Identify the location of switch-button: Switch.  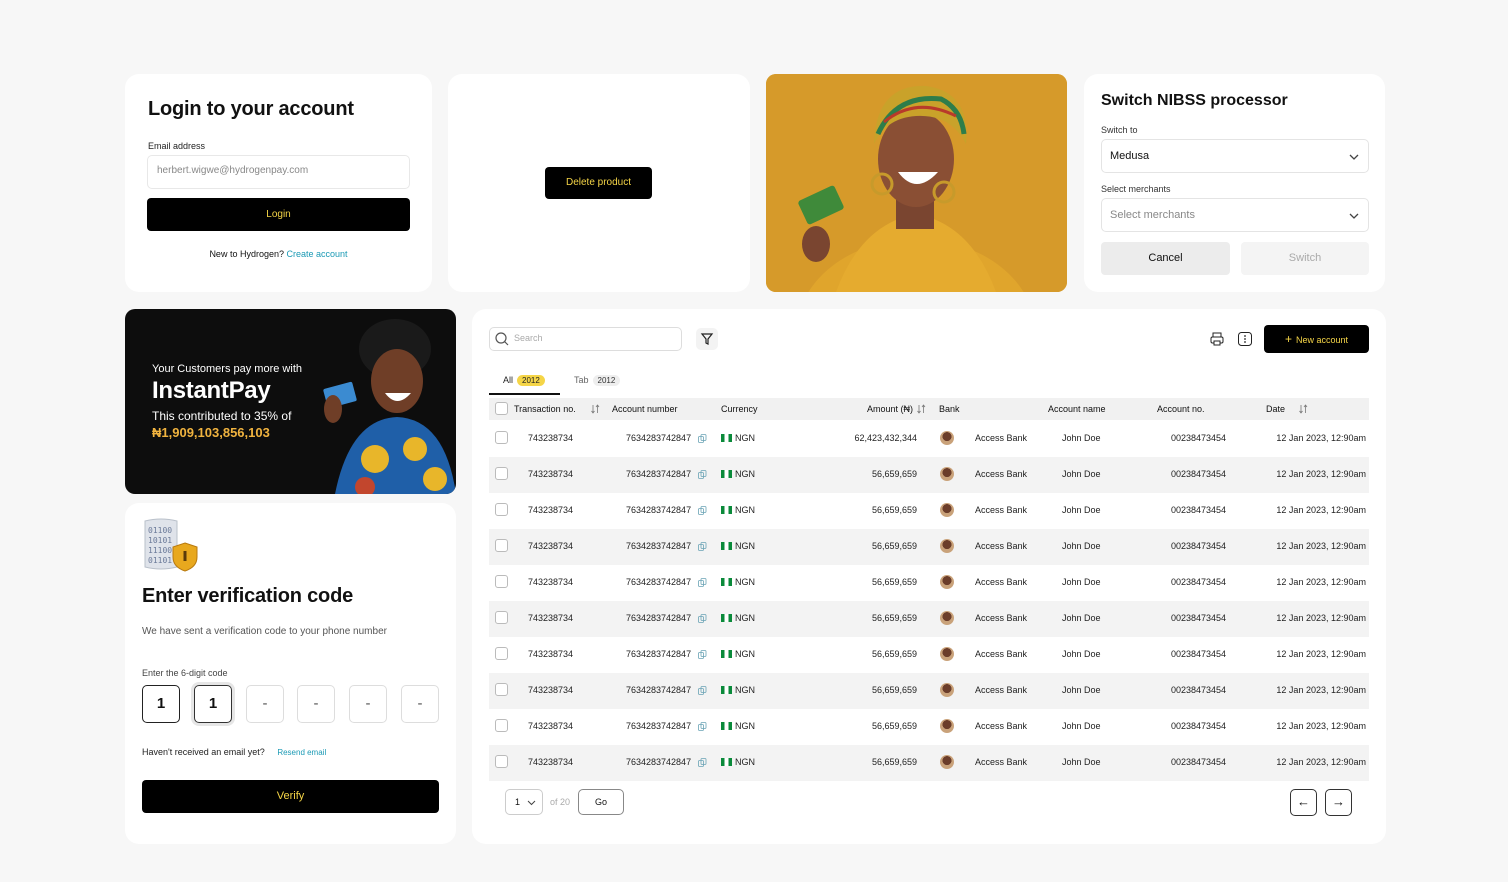
(1305, 258).